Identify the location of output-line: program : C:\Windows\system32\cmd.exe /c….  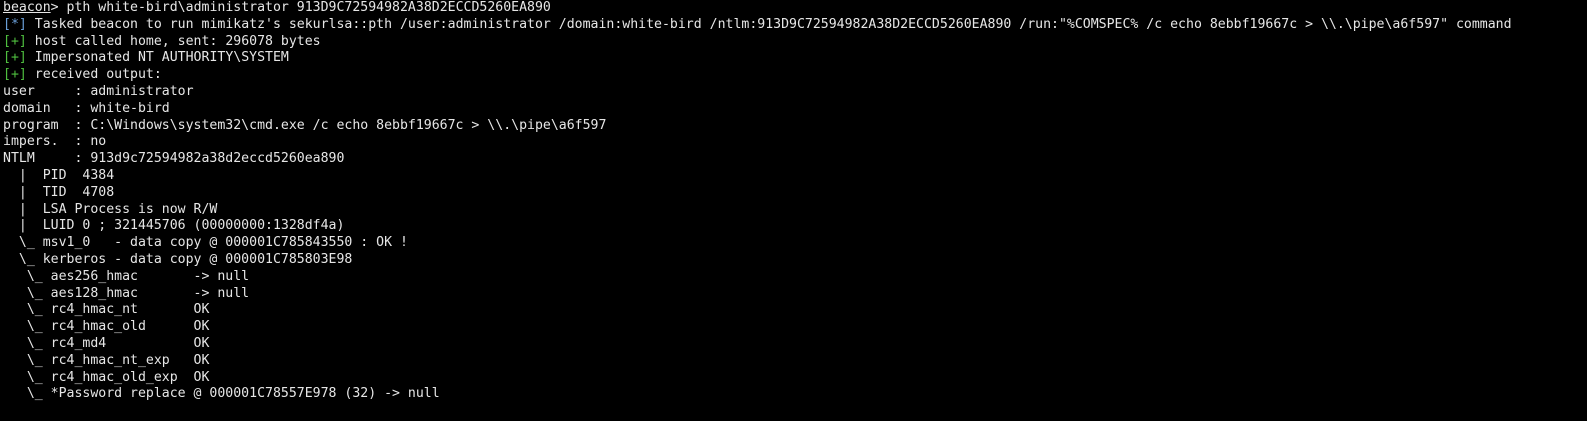
(305, 125).